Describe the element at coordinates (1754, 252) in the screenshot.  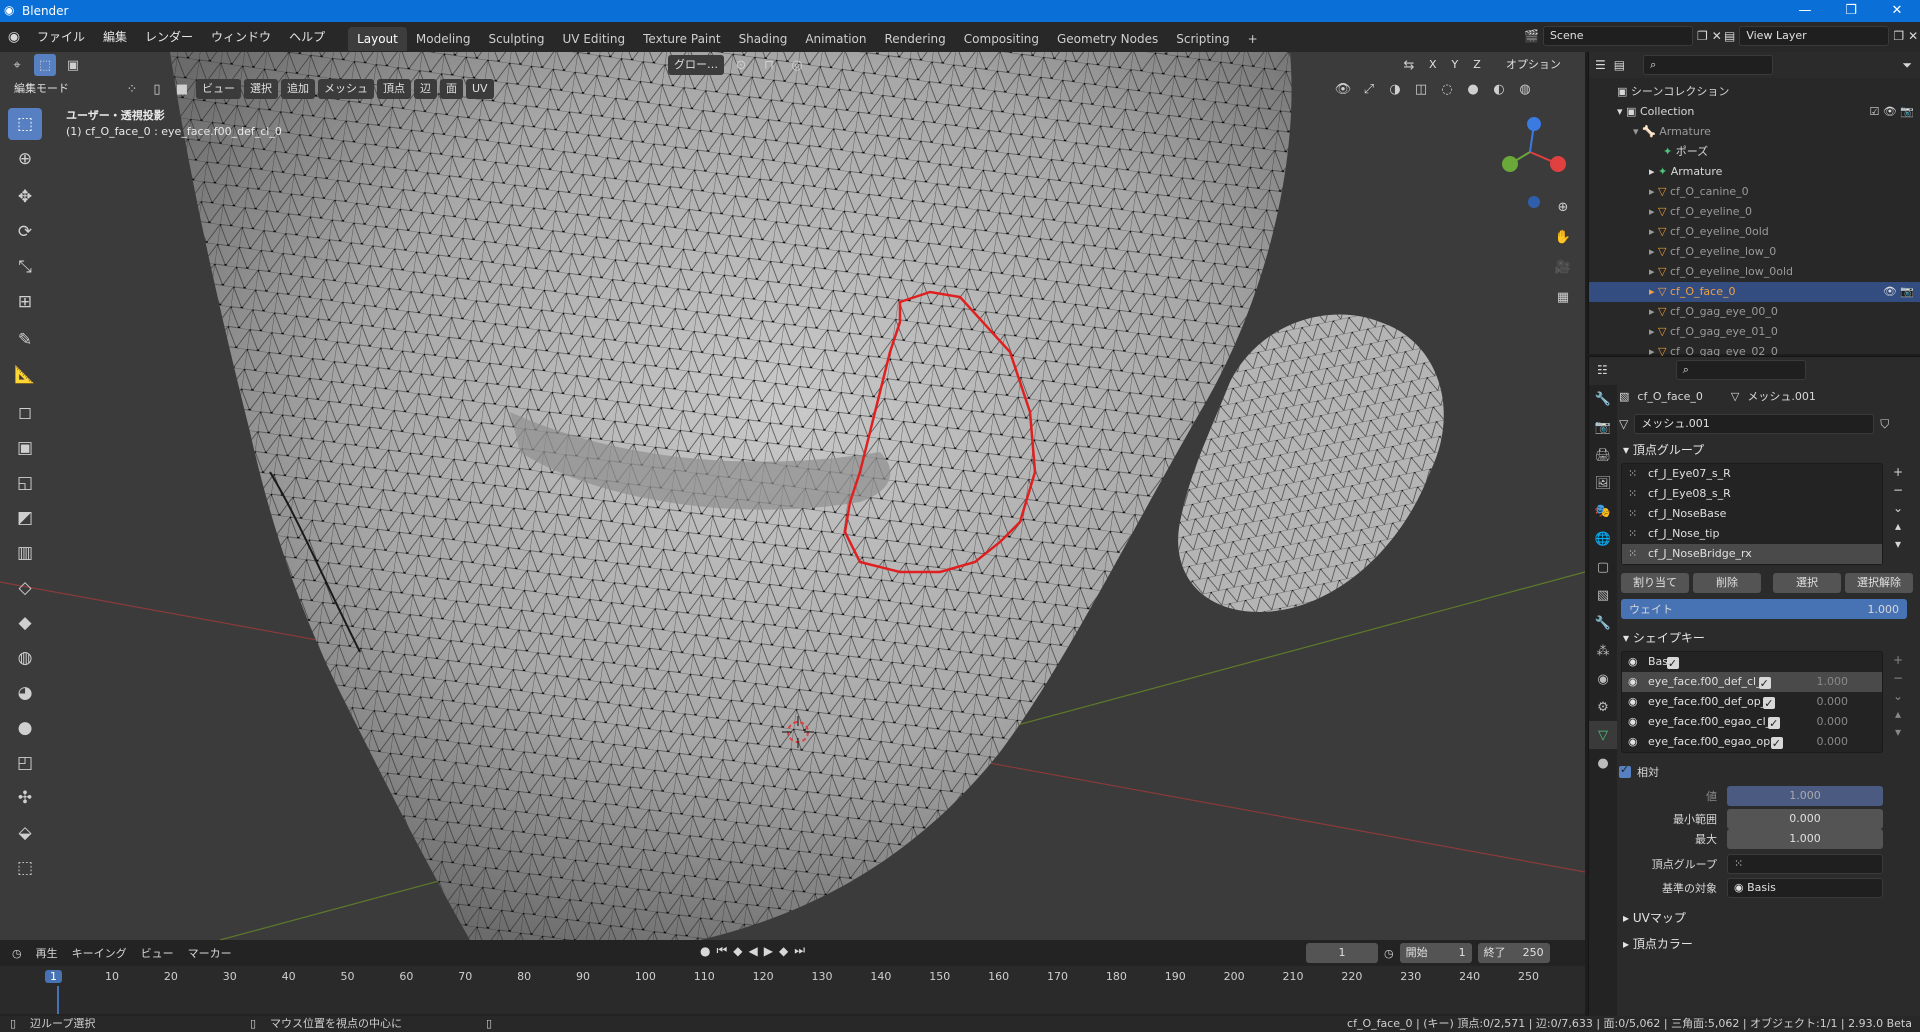
I see `outliner-item: ▸ ▽ cf_O_eyeline_low_0` at that location.